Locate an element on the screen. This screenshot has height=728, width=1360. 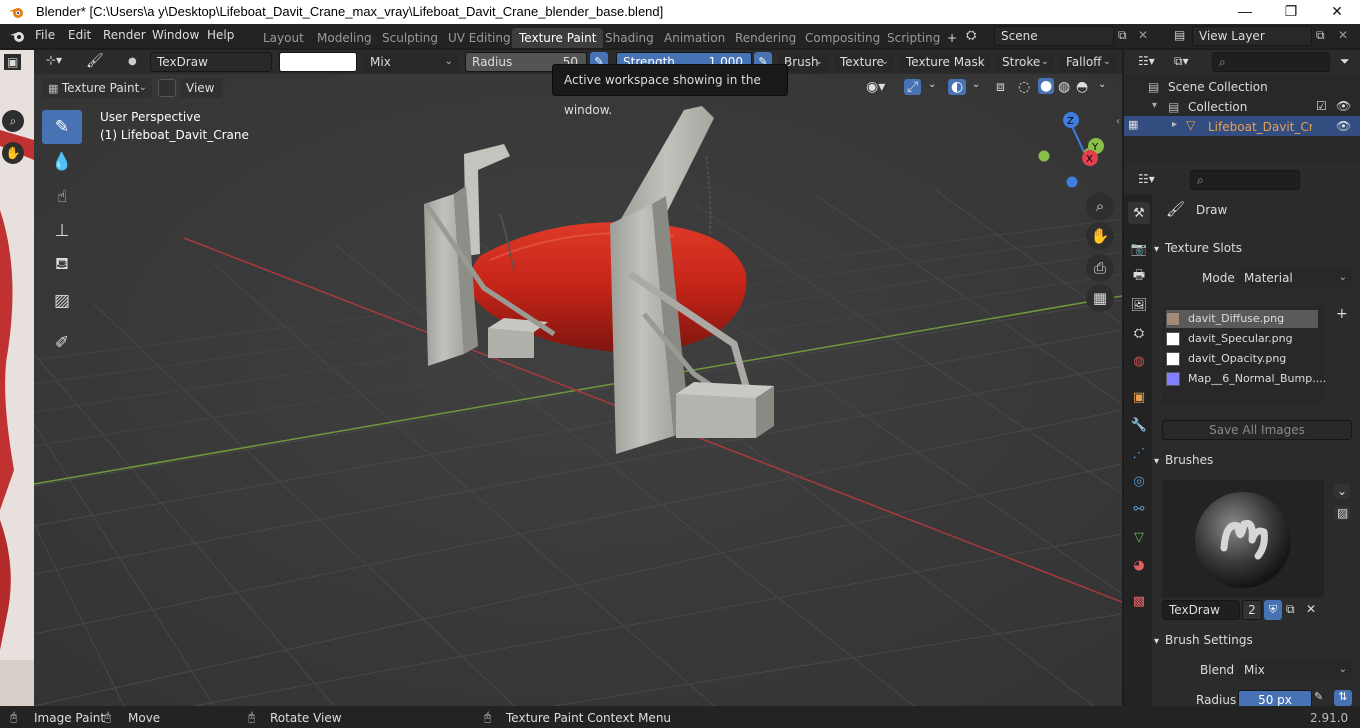
material-preview-icon: ◍ is located at coordinates (1064, 87).